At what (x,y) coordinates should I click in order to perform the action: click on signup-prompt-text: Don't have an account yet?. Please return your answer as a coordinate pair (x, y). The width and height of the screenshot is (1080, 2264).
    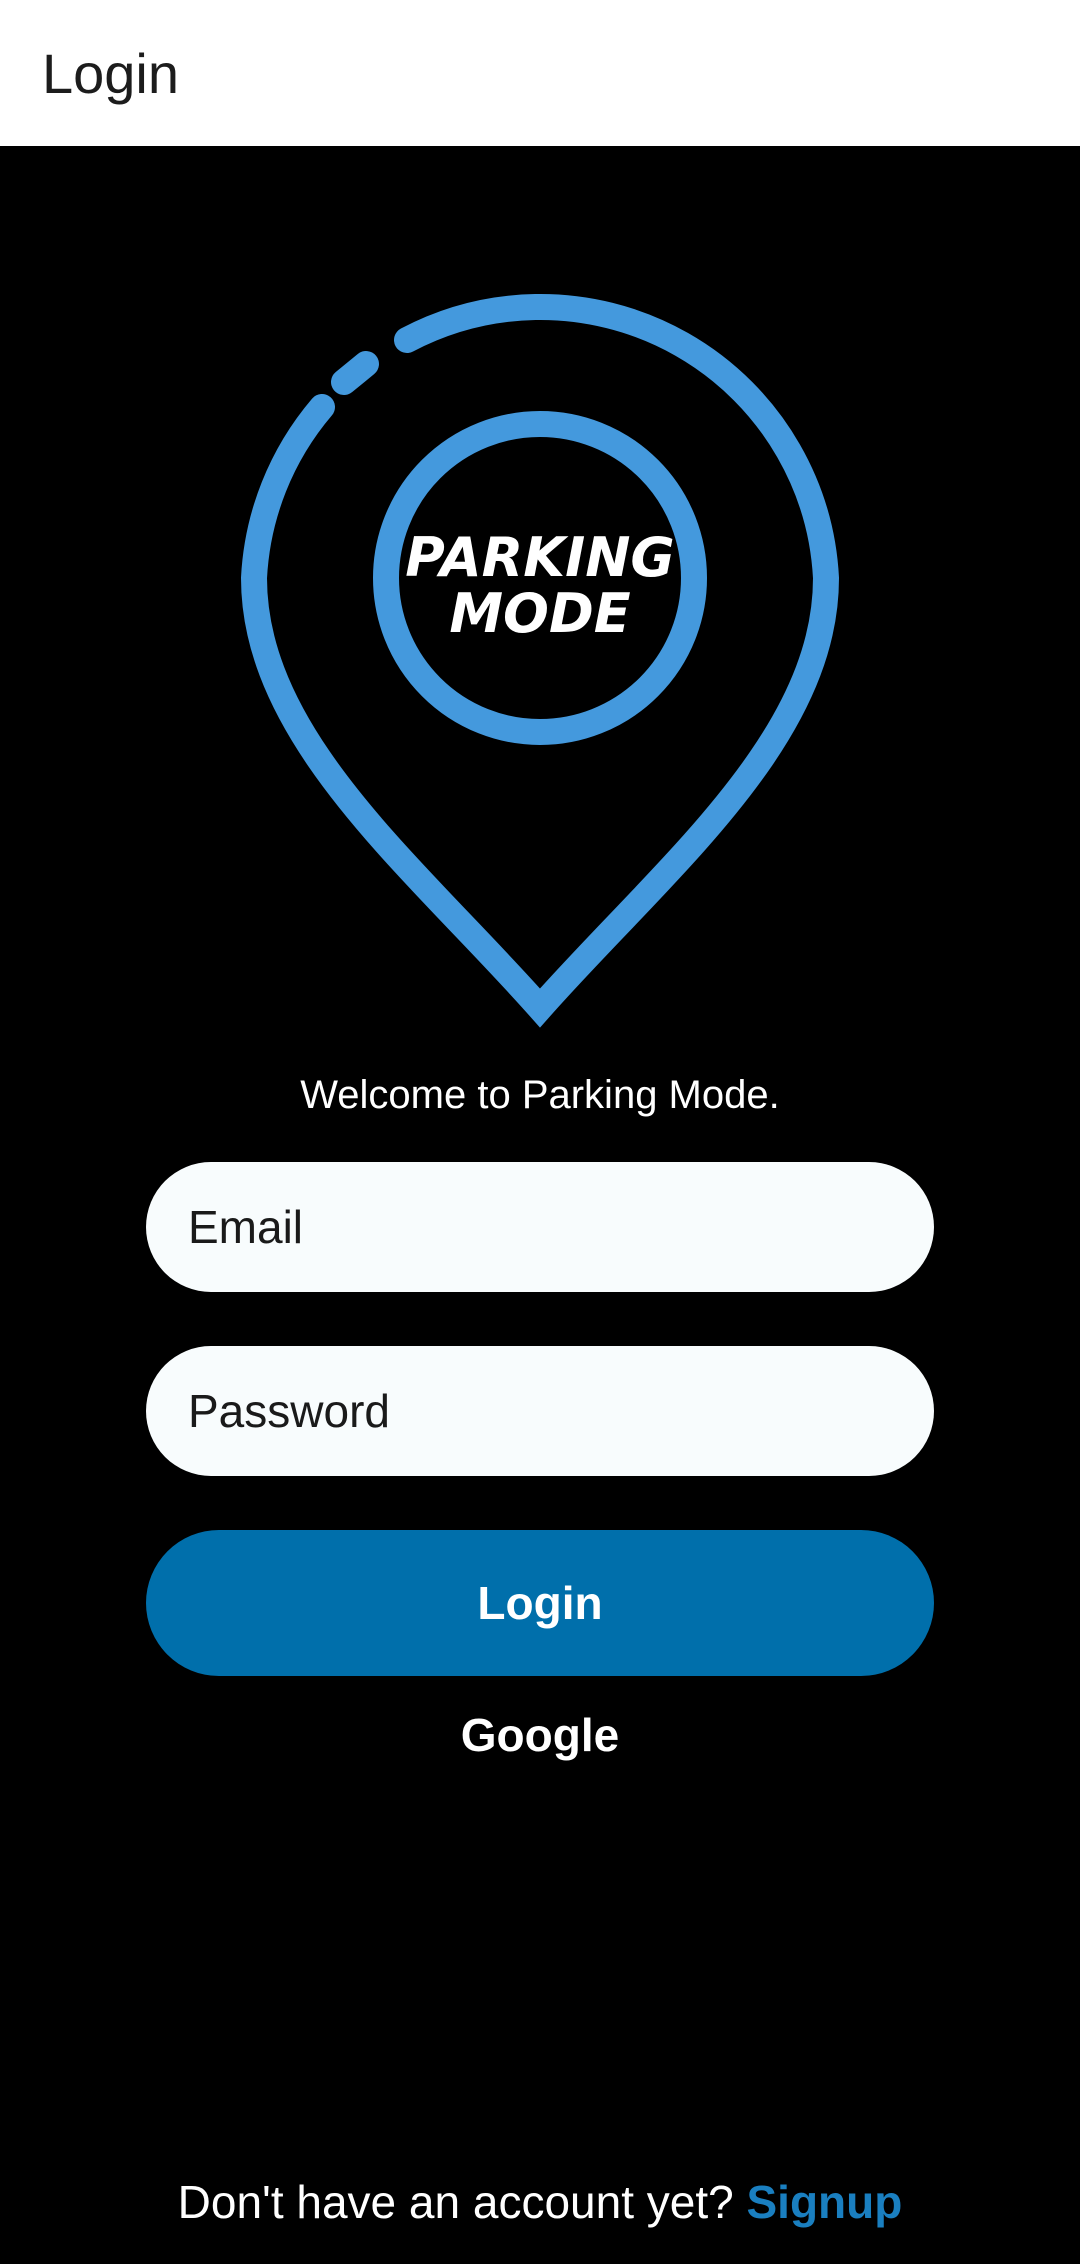
    Looking at the image, I should click on (455, 2202).